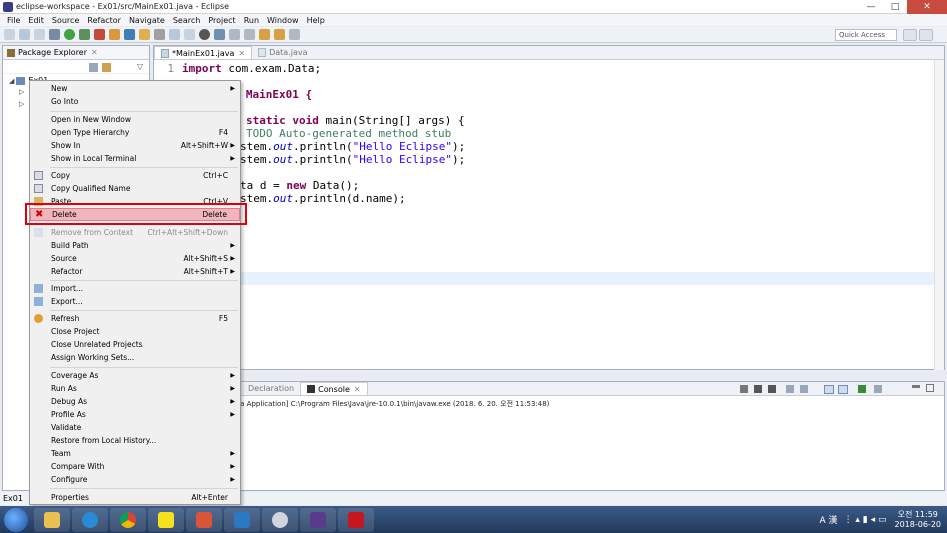 Image resolution: width=947 pixels, height=533 pixels. Describe the element at coordinates (13, 20) in the screenshot. I see `menu-file: File` at that location.